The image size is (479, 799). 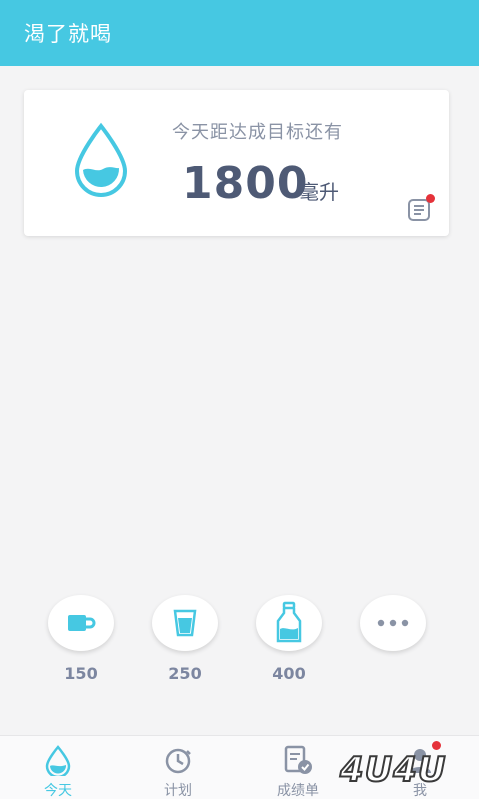 I want to click on tab-report: 成绩单, so click(x=298, y=767).